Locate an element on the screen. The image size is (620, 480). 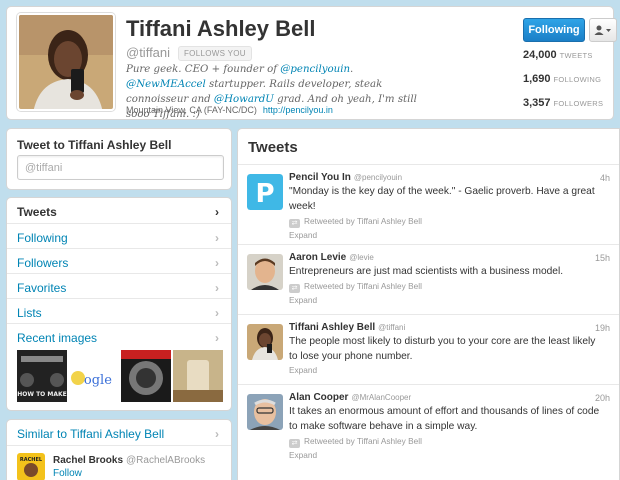
similar-user-follow-link: Follow is located at coordinates (67, 473).